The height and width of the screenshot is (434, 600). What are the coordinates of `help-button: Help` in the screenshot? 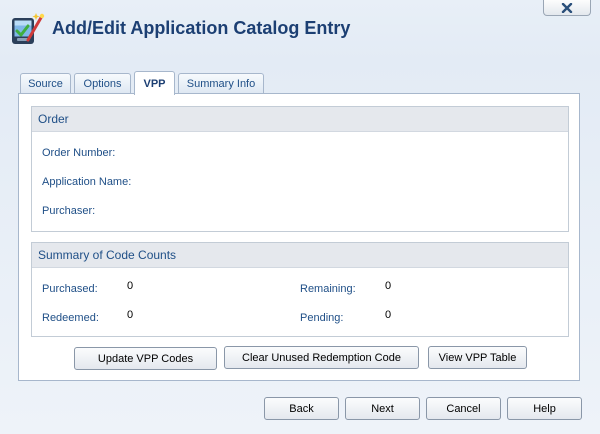 It's located at (544, 408).